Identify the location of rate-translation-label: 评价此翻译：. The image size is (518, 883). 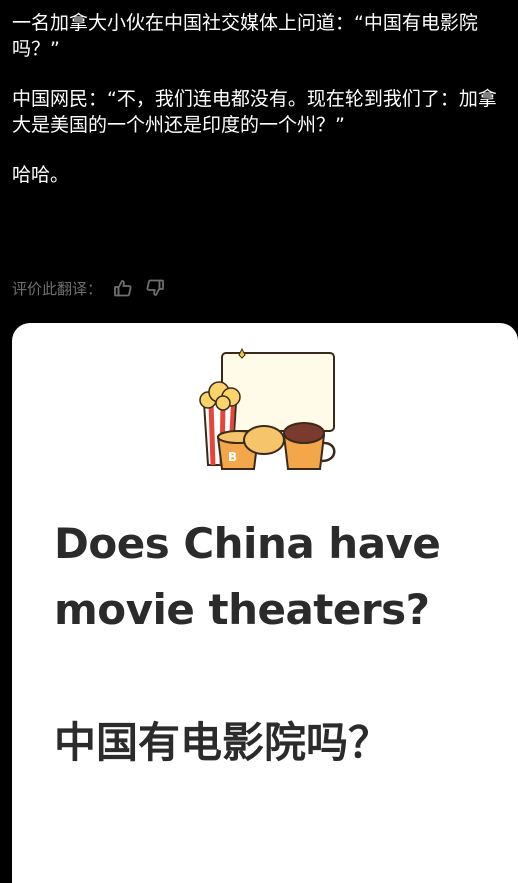
(57, 288).